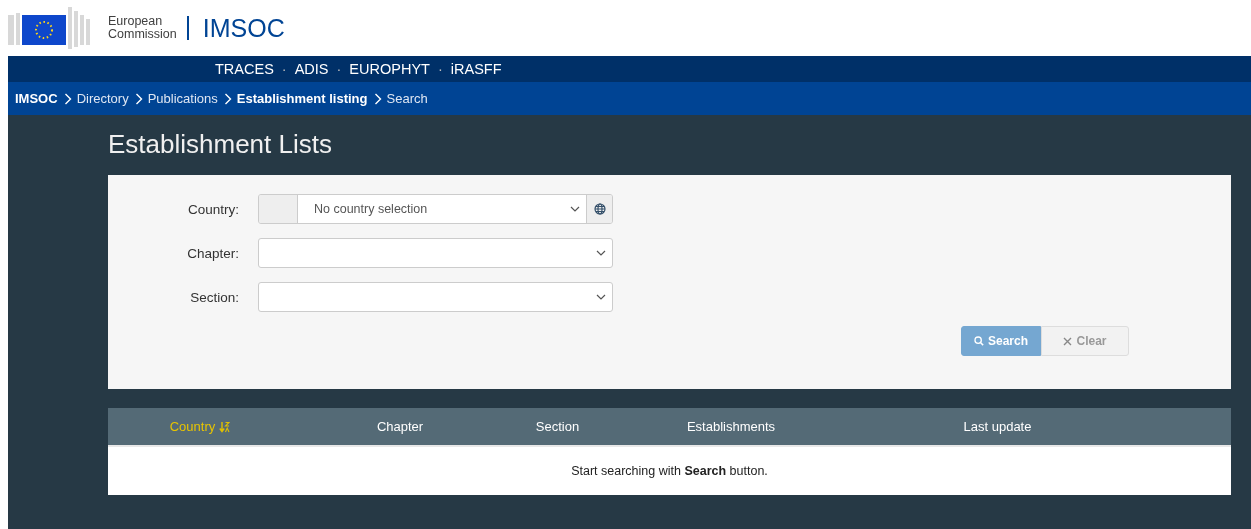  What do you see at coordinates (669, 471) in the screenshot?
I see `empty-message: Start searching with Search button.` at bounding box center [669, 471].